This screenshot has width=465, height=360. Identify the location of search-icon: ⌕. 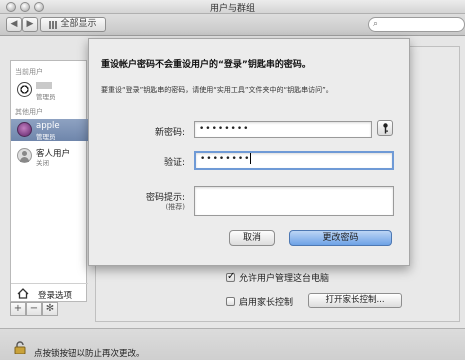
(376, 24).